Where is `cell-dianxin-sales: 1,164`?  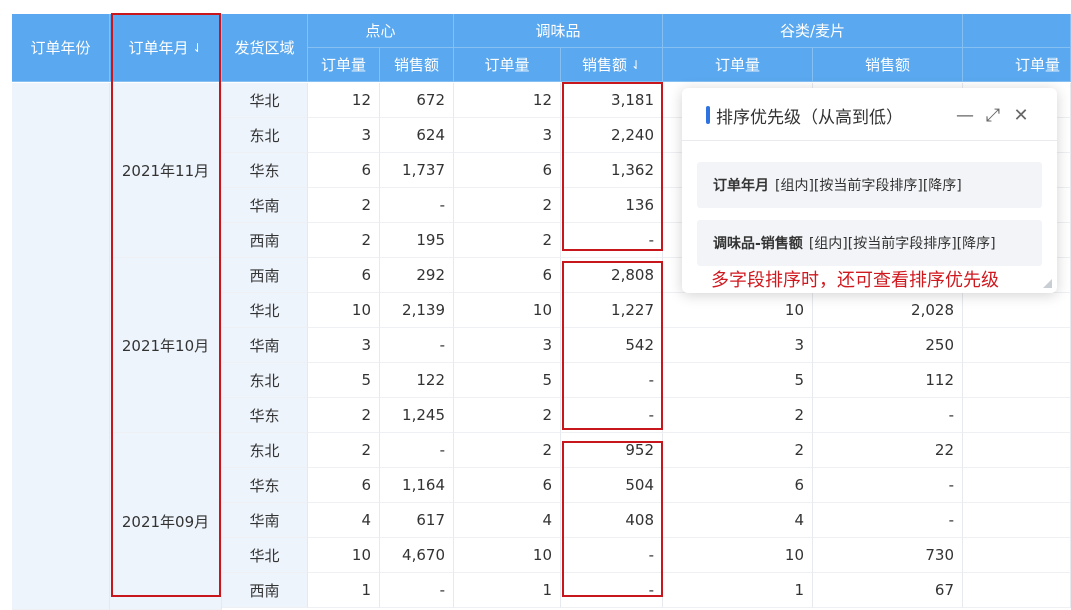 cell-dianxin-sales: 1,164 is located at coordinates (417, 485).